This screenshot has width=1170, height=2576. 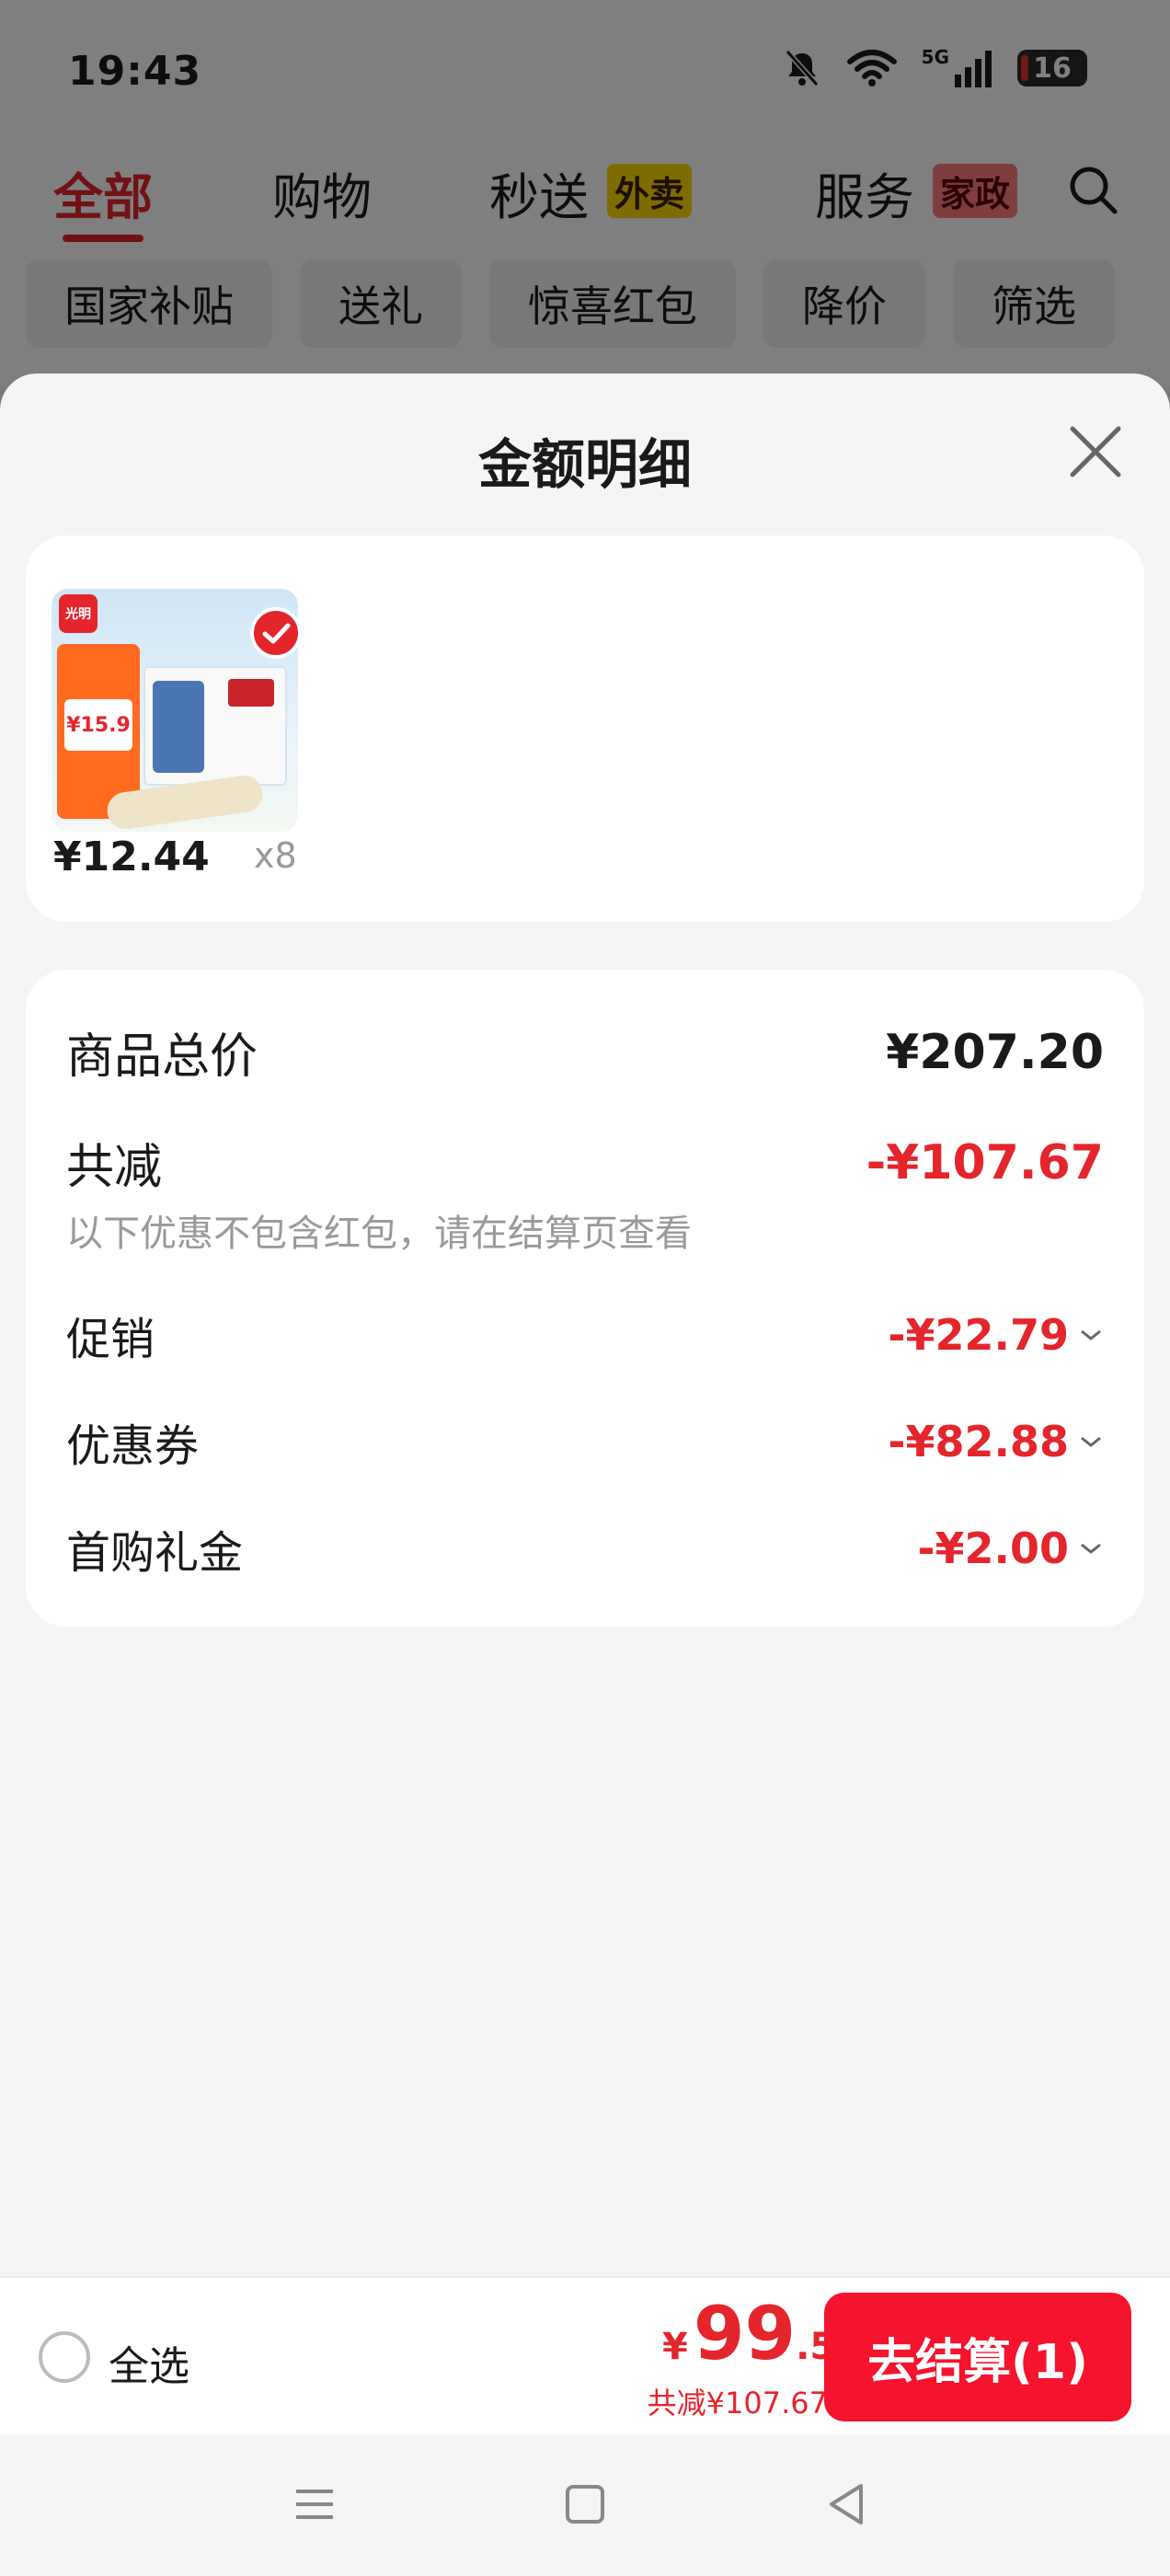 What do you see at coordinates (110, 1339) in the screenshot?
I see `promotion-label: 促销` at bounding box center [110, 1339].